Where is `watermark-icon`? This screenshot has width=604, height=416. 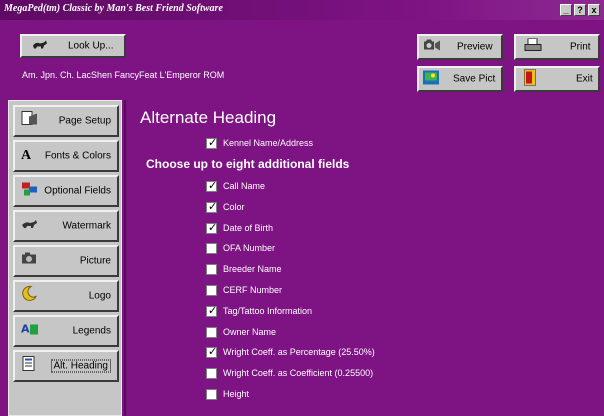 watermark-icon is located at coordinates (30, 226).